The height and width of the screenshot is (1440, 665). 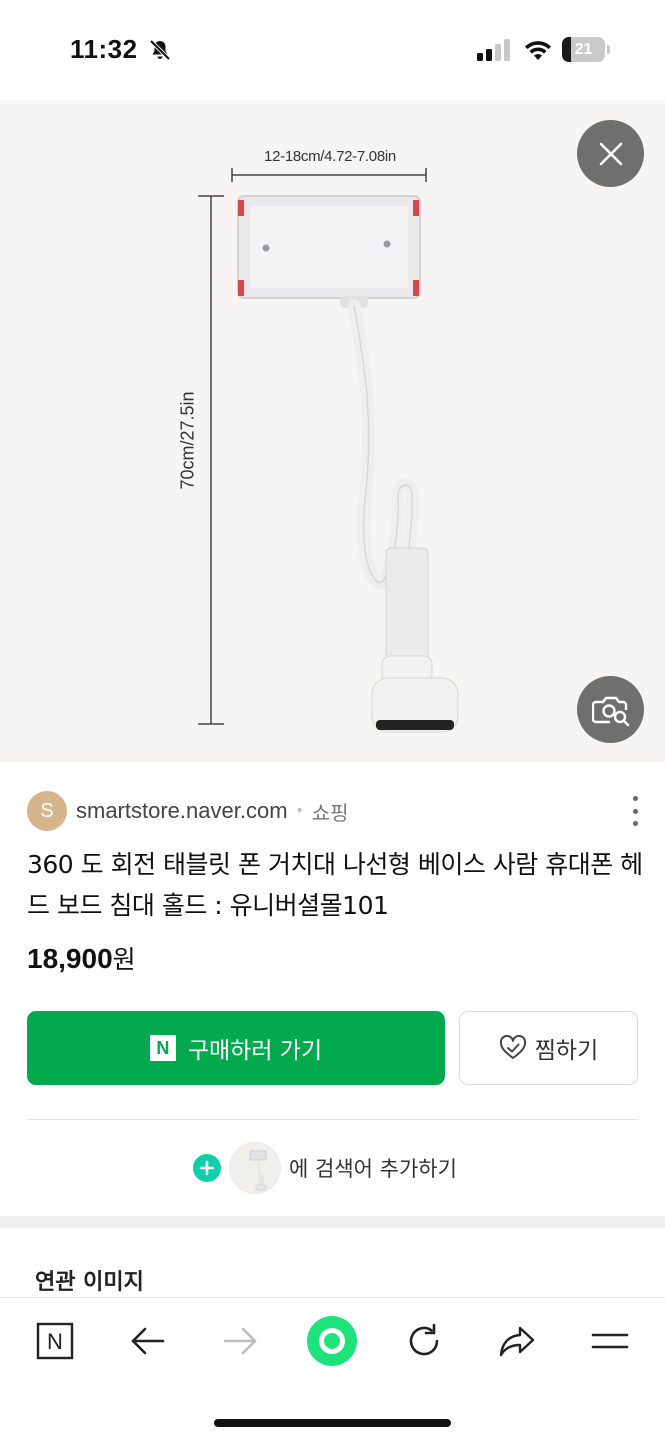 I want to click on battery-level: 21, so click(x=583, y=49).